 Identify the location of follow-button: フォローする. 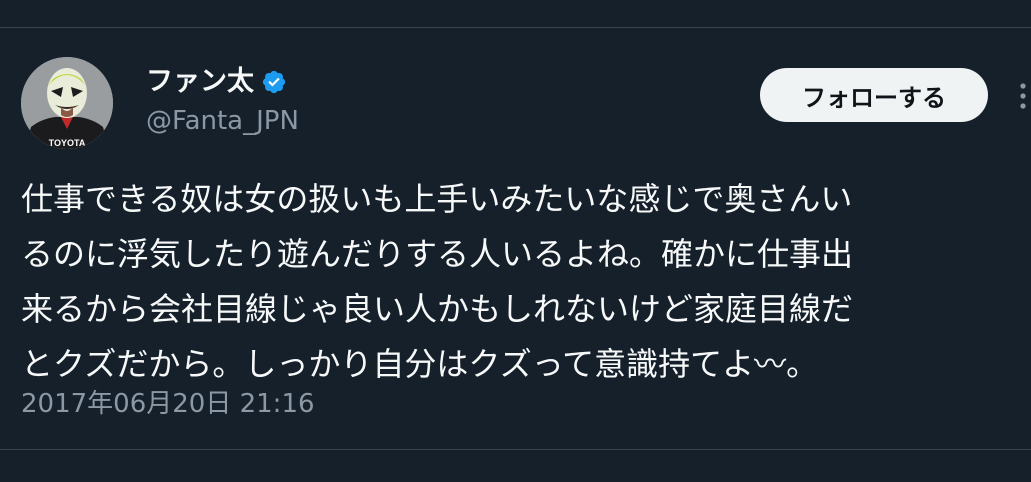
(874, 95).